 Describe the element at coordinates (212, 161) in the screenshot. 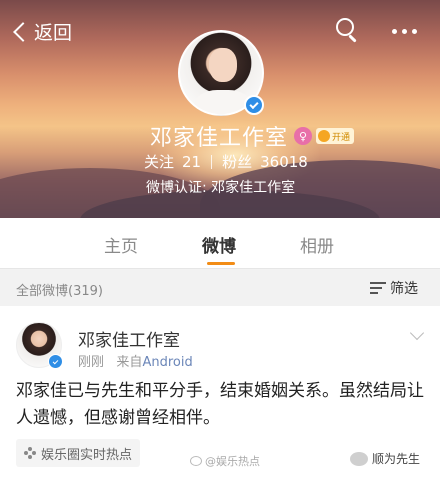

I see `stats-divider` at that location.